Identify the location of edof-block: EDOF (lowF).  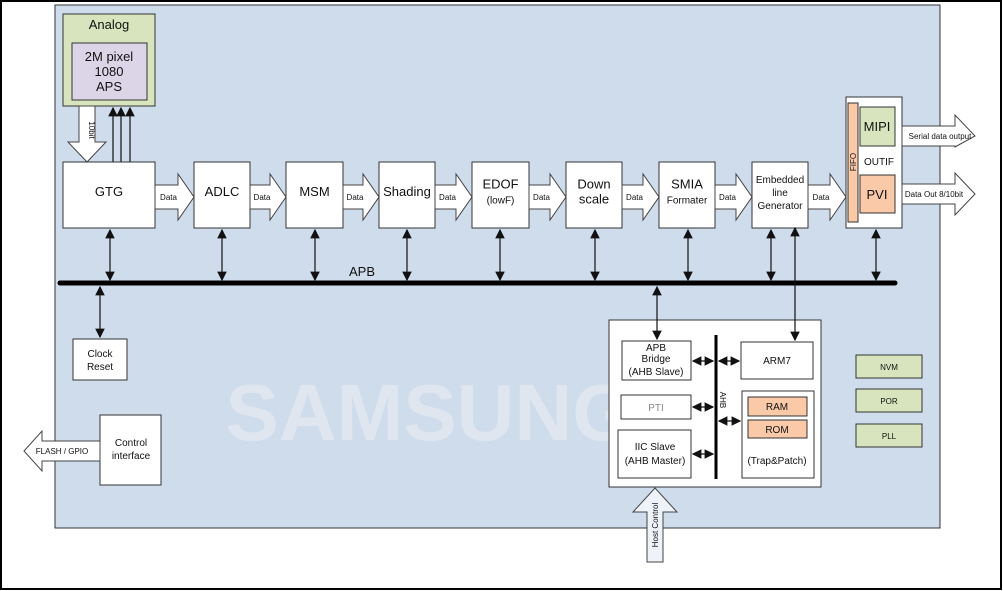
(500, 195).